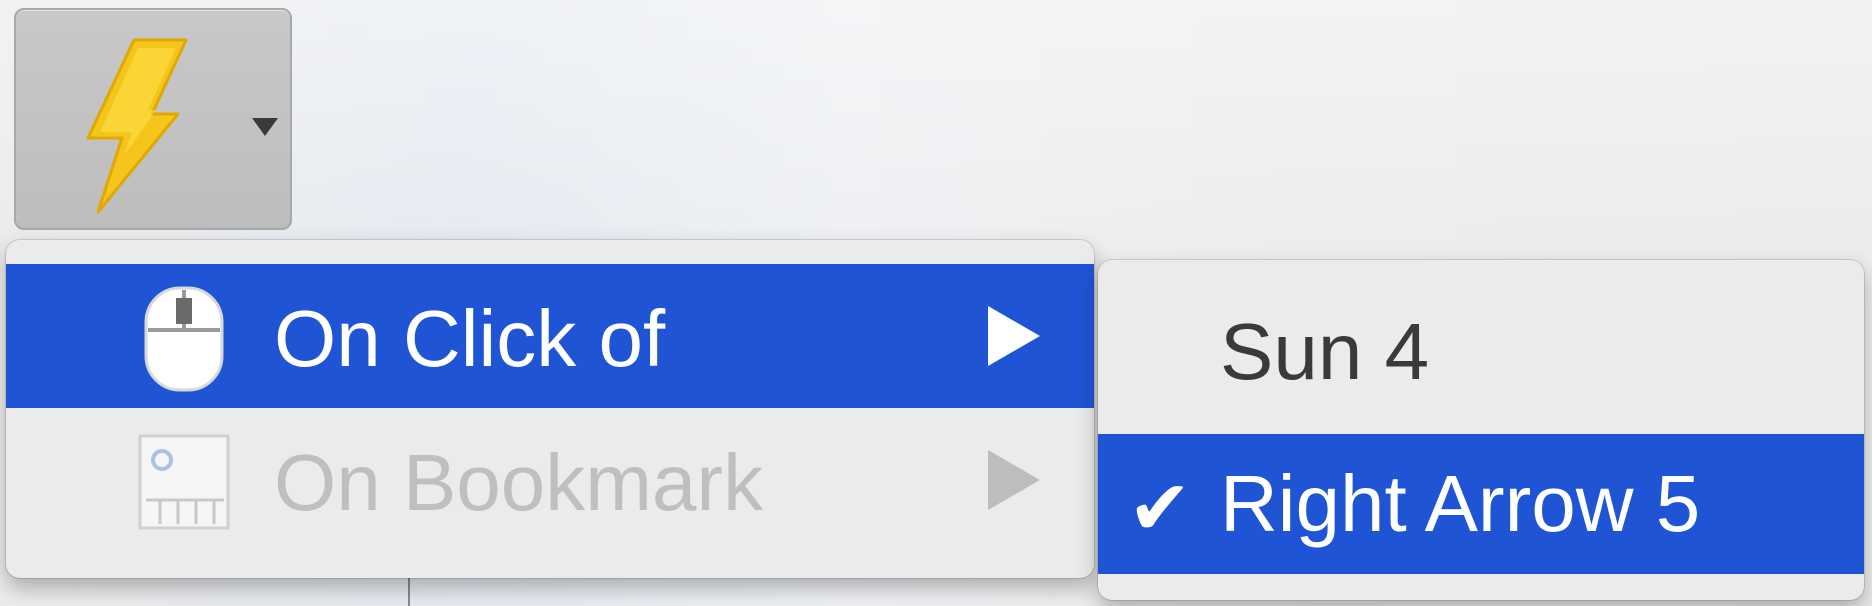  Describe the element at coordinates (1160, 507) in the screenshot. I see `checkmark-icon: ✔` at that location.